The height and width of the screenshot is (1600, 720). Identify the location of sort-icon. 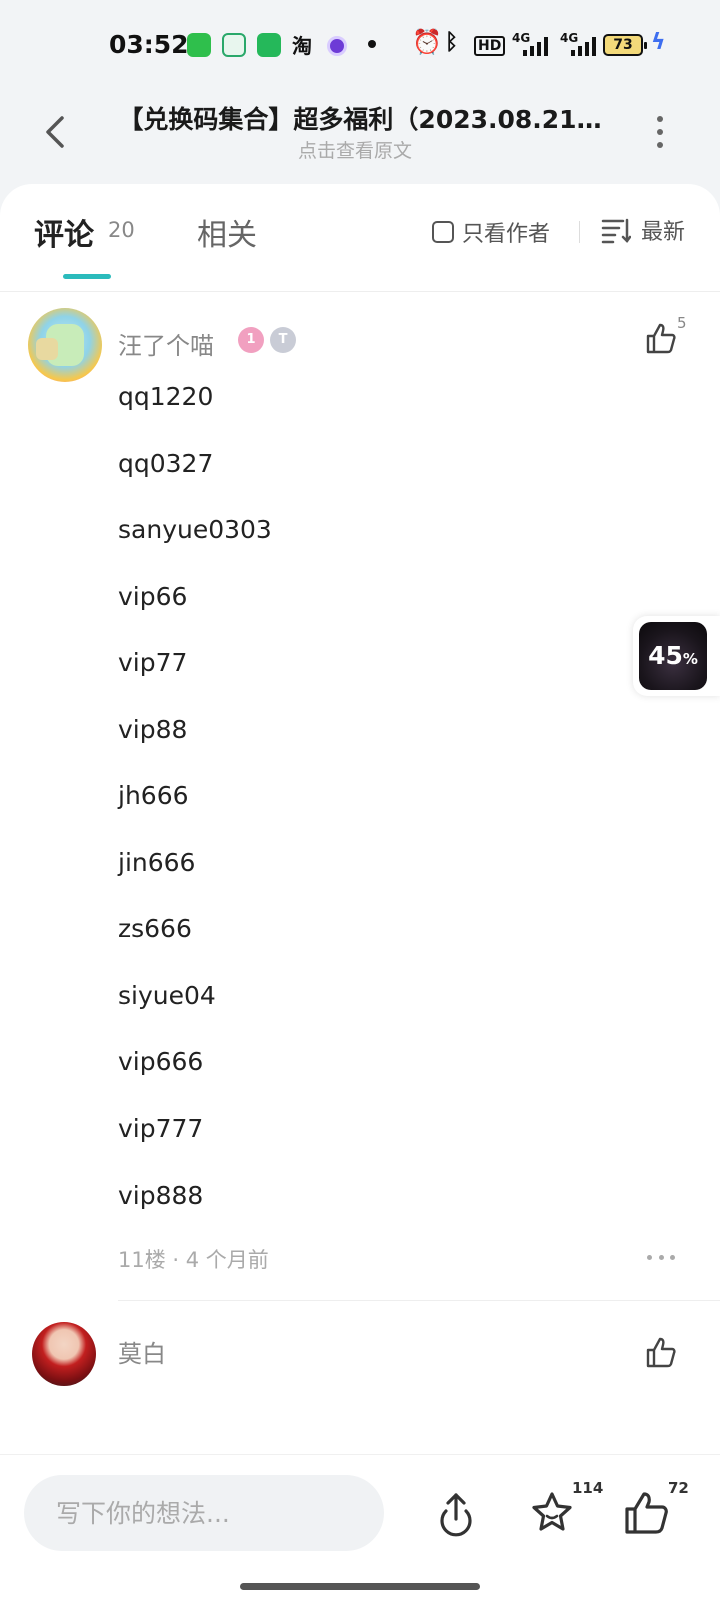
(616, 231).